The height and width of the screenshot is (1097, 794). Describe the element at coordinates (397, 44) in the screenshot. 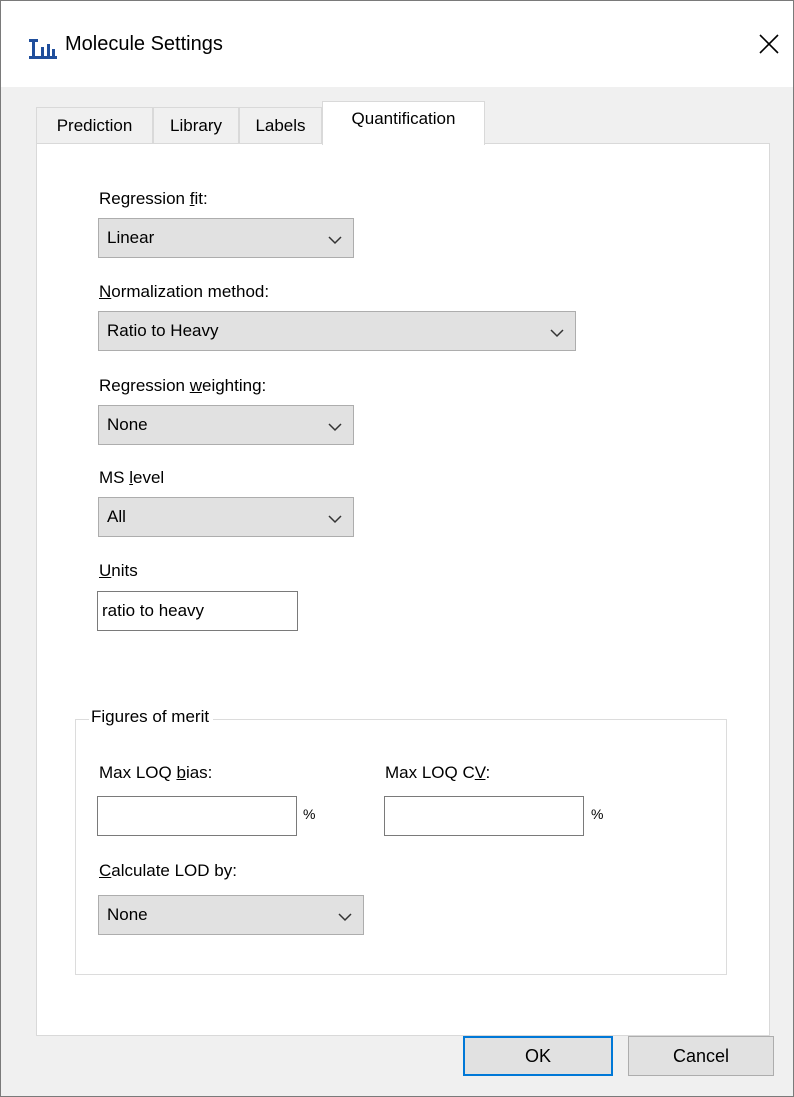

I see `title-bar: Molecule Settings` at that location.